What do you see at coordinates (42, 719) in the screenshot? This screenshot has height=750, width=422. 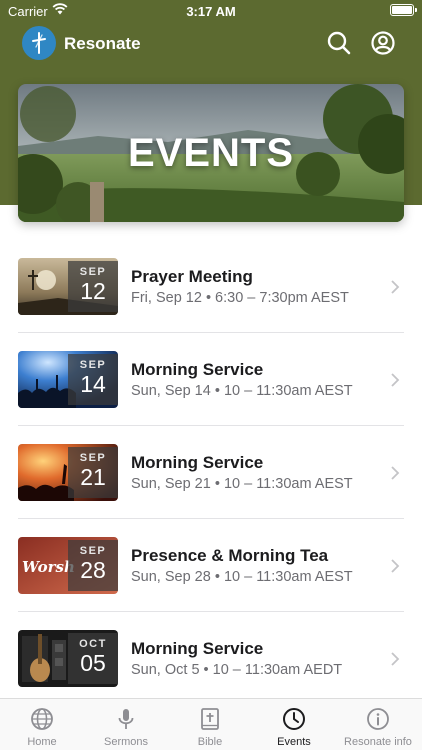 I see `globe-icon` at bounding box center [42, 719].